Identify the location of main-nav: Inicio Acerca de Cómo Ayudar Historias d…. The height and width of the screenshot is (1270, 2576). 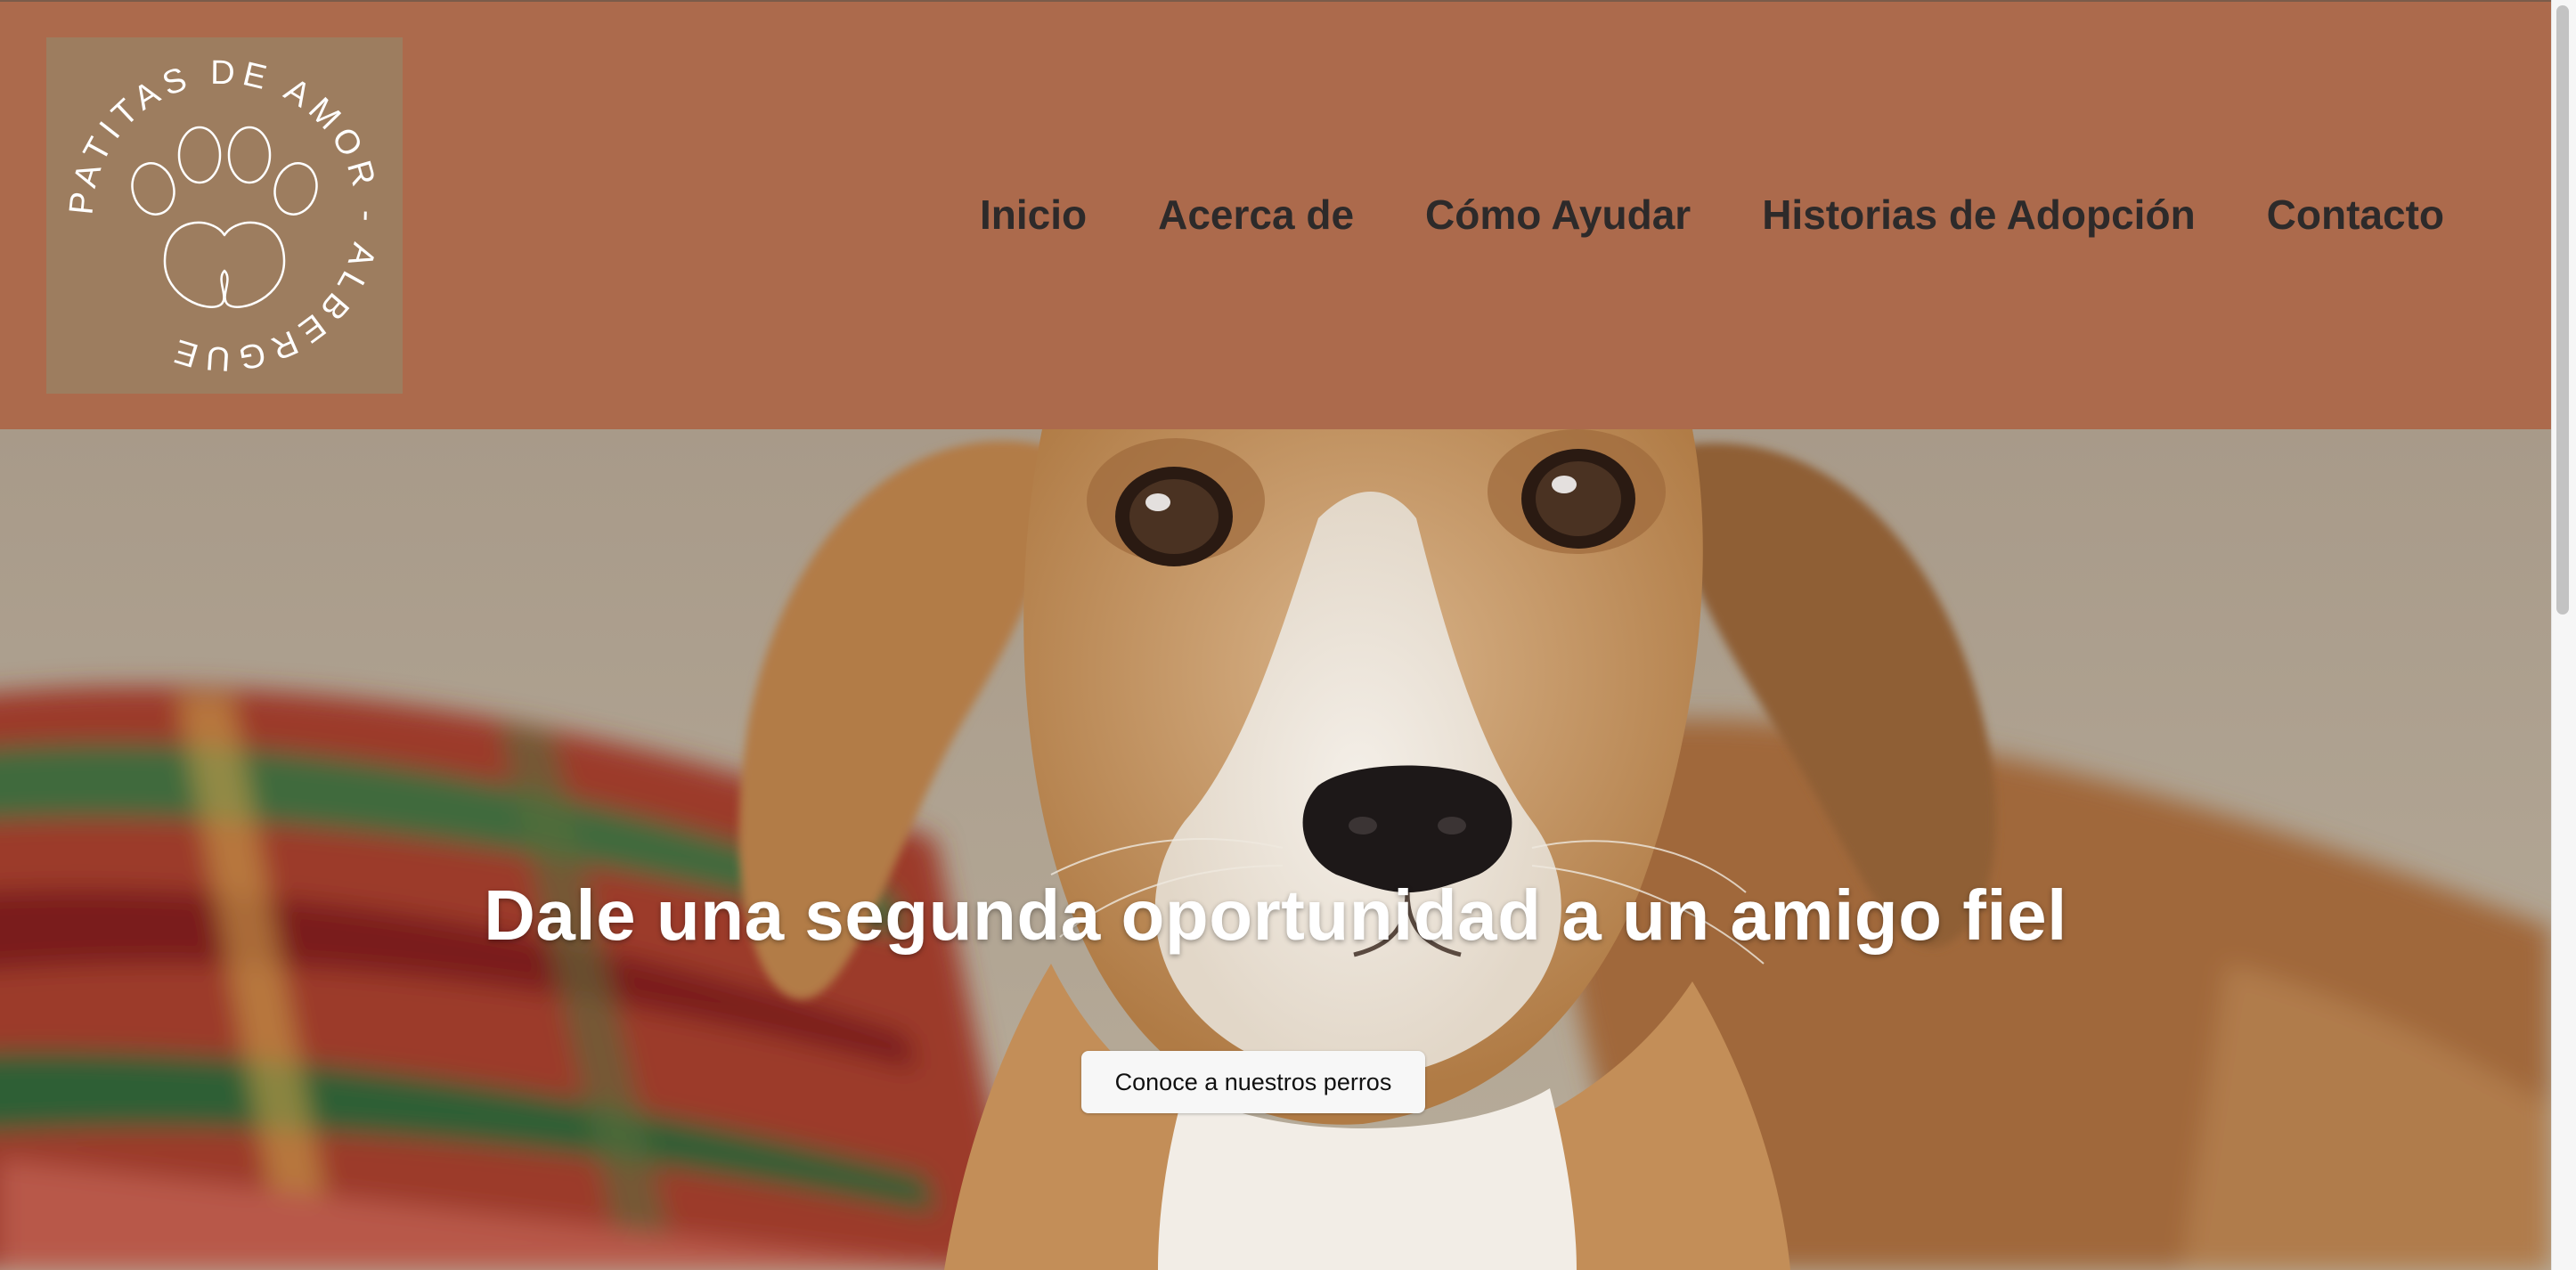
(1712, 215).